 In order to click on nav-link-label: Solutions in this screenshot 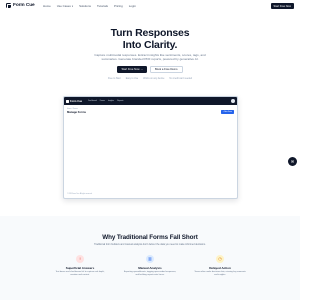, I will do `click(85, 6)`.